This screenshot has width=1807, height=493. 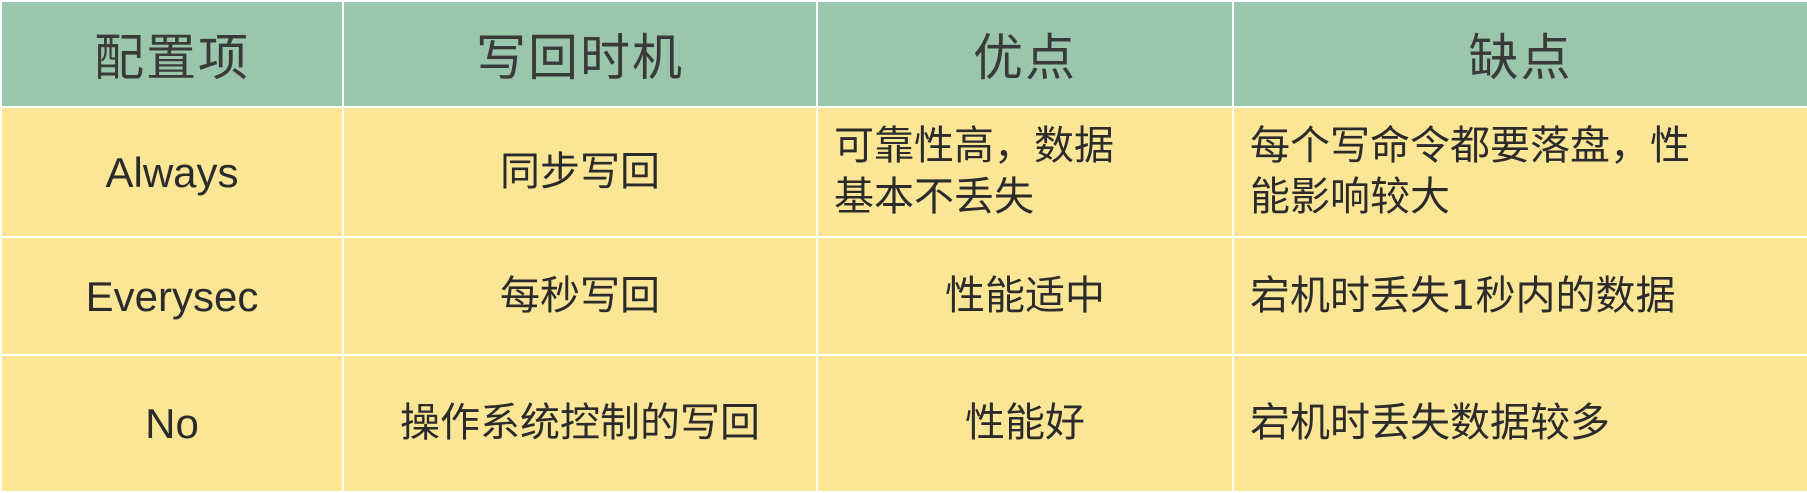 I want to click on cell-cons: 宕机时丢失1秒内的数据, so click(x=1519, y=296).